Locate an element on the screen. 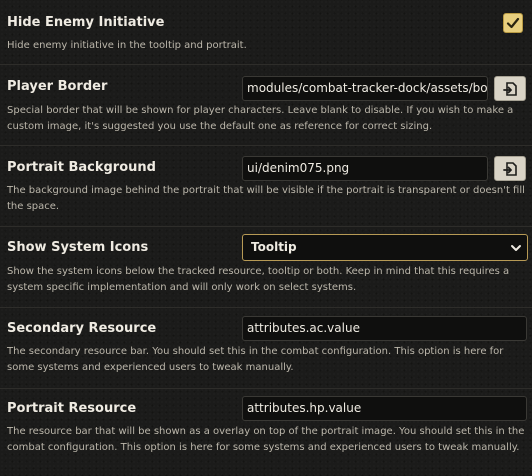  hide-enemy-initiative-checkbox is located at coordinates (513, 23).